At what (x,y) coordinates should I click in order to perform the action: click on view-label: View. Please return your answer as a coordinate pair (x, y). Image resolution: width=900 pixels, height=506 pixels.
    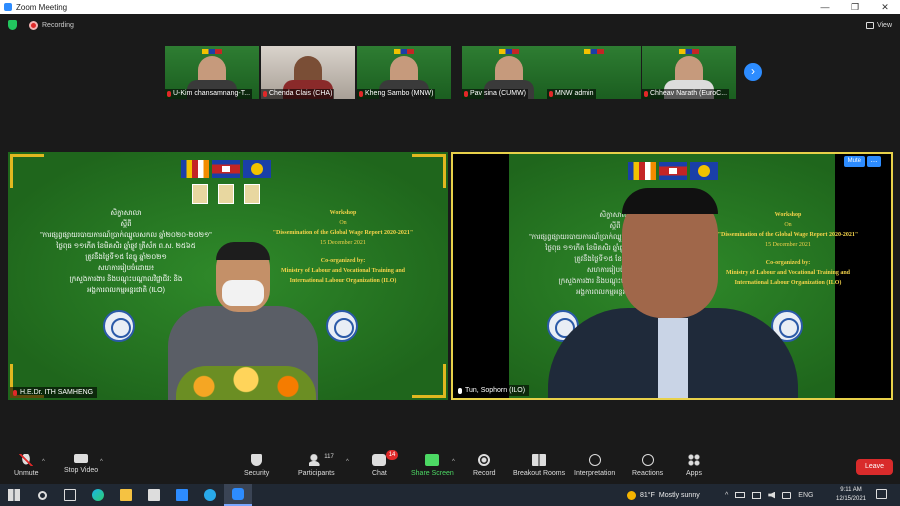
    Looking at the image, I should click on (884, 25).